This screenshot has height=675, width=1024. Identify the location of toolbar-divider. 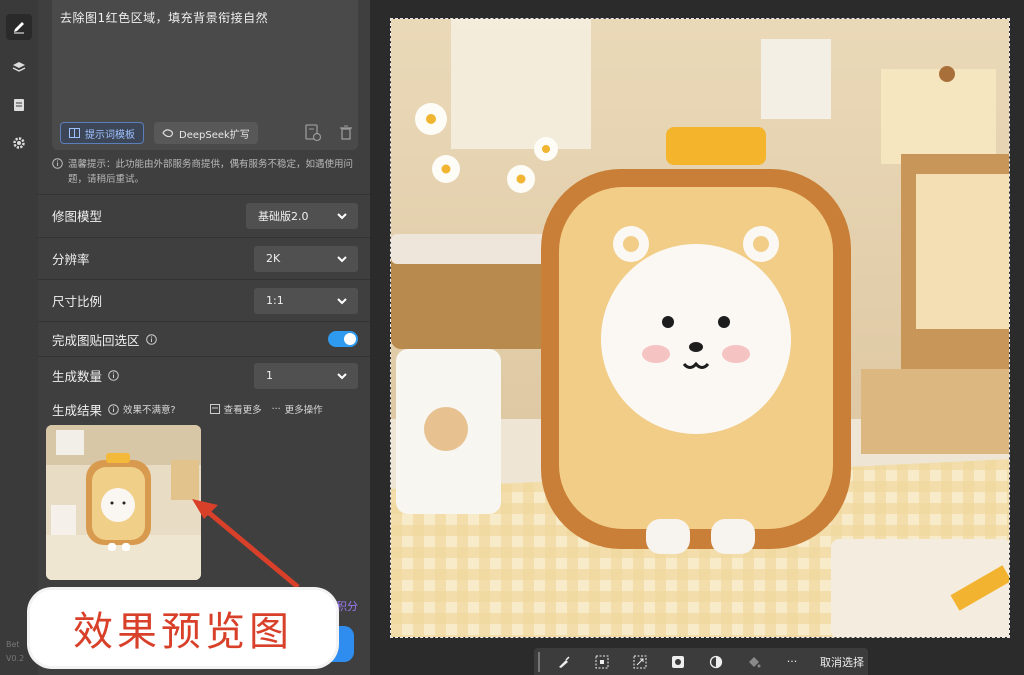
(539, 662).